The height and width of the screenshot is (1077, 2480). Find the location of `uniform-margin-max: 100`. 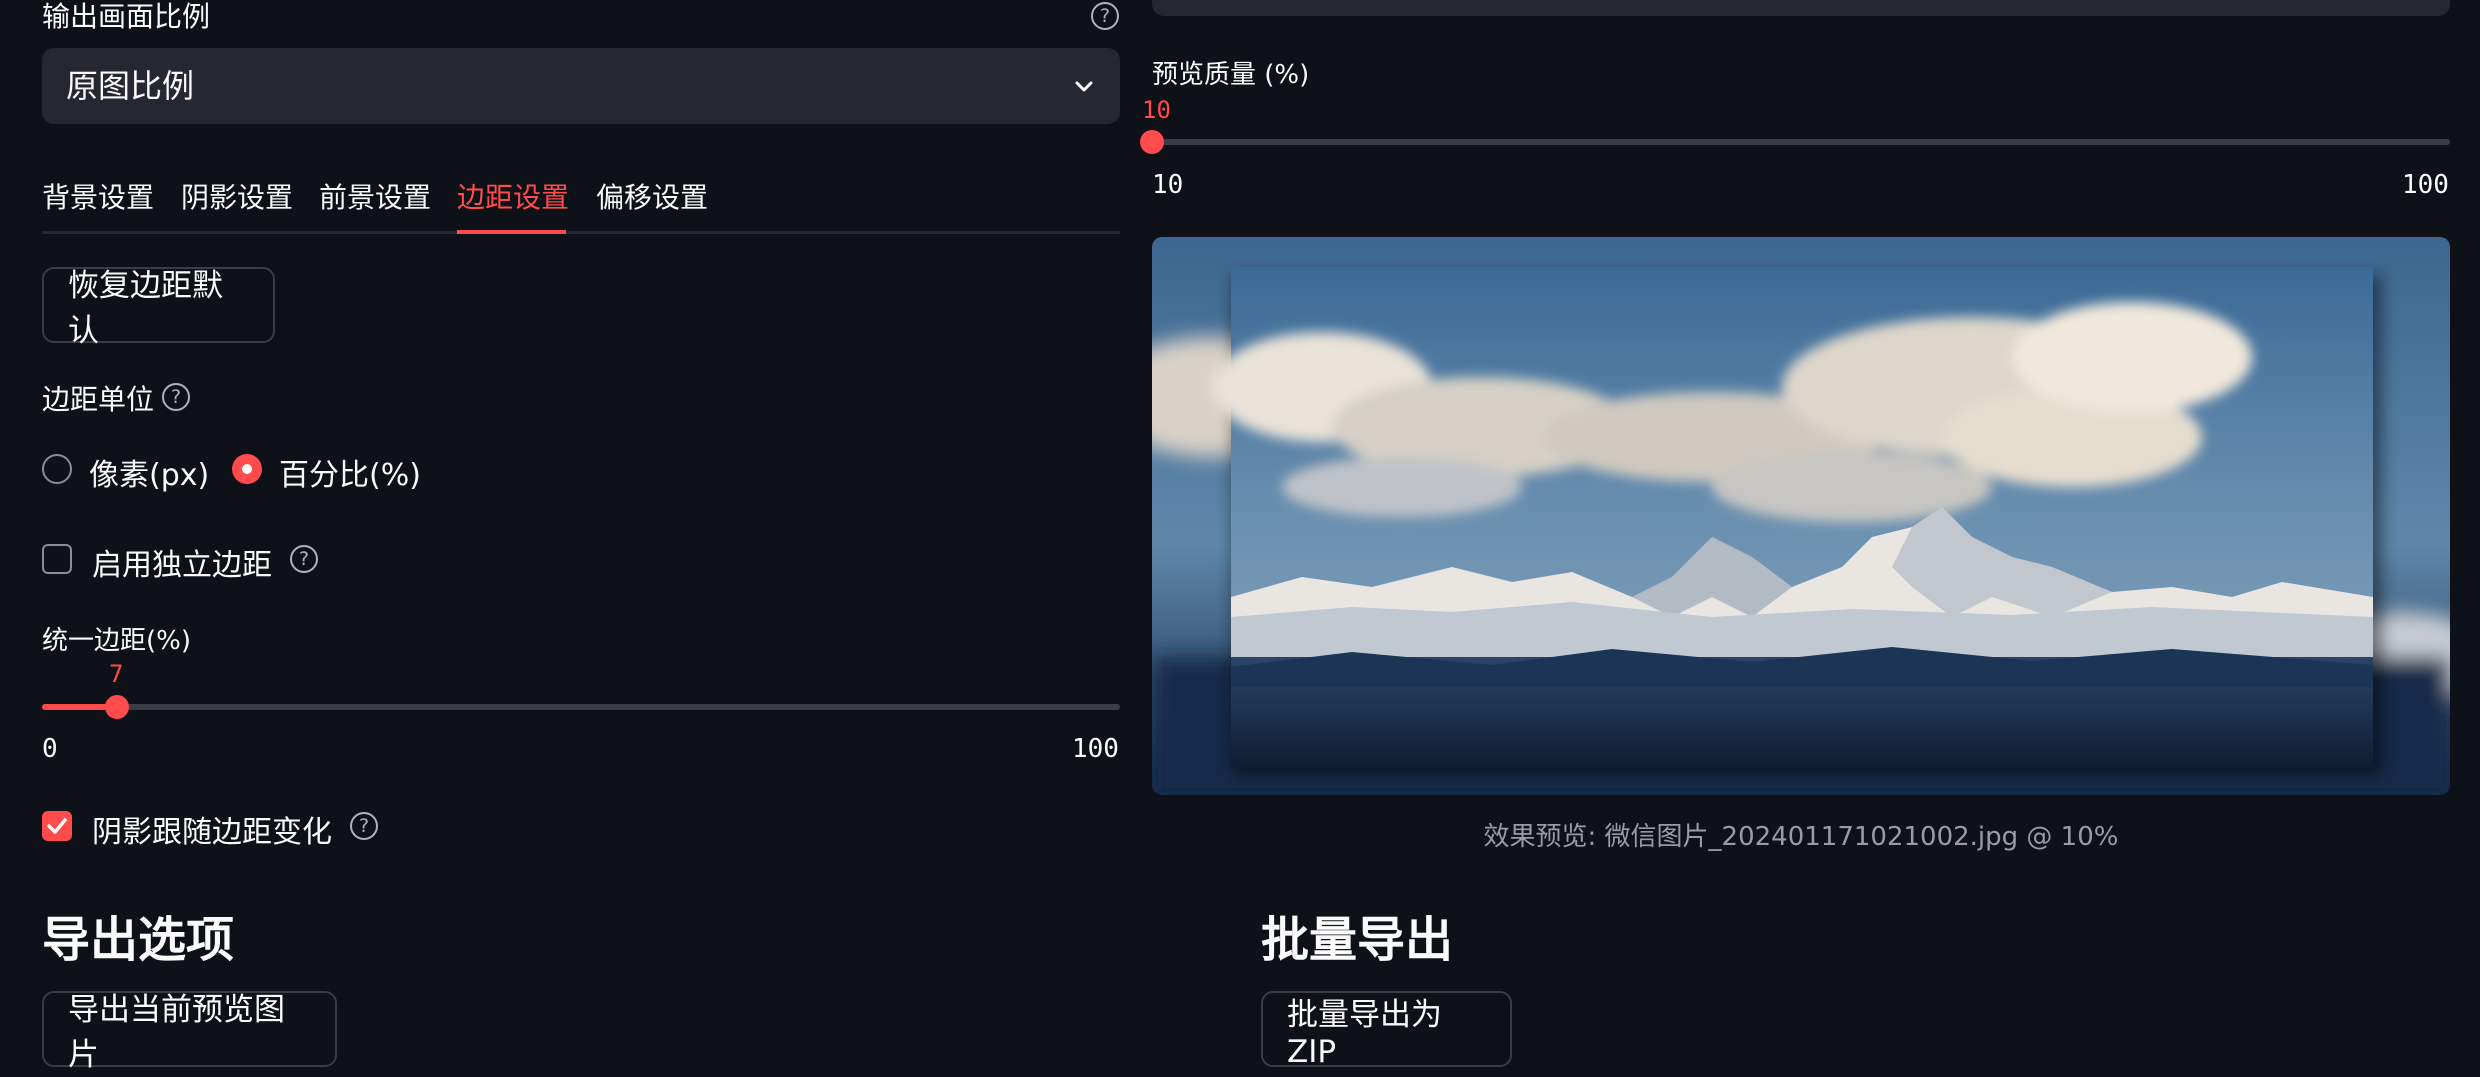

uniform-margin-max: 100 is located at coordinates (1095, 749).